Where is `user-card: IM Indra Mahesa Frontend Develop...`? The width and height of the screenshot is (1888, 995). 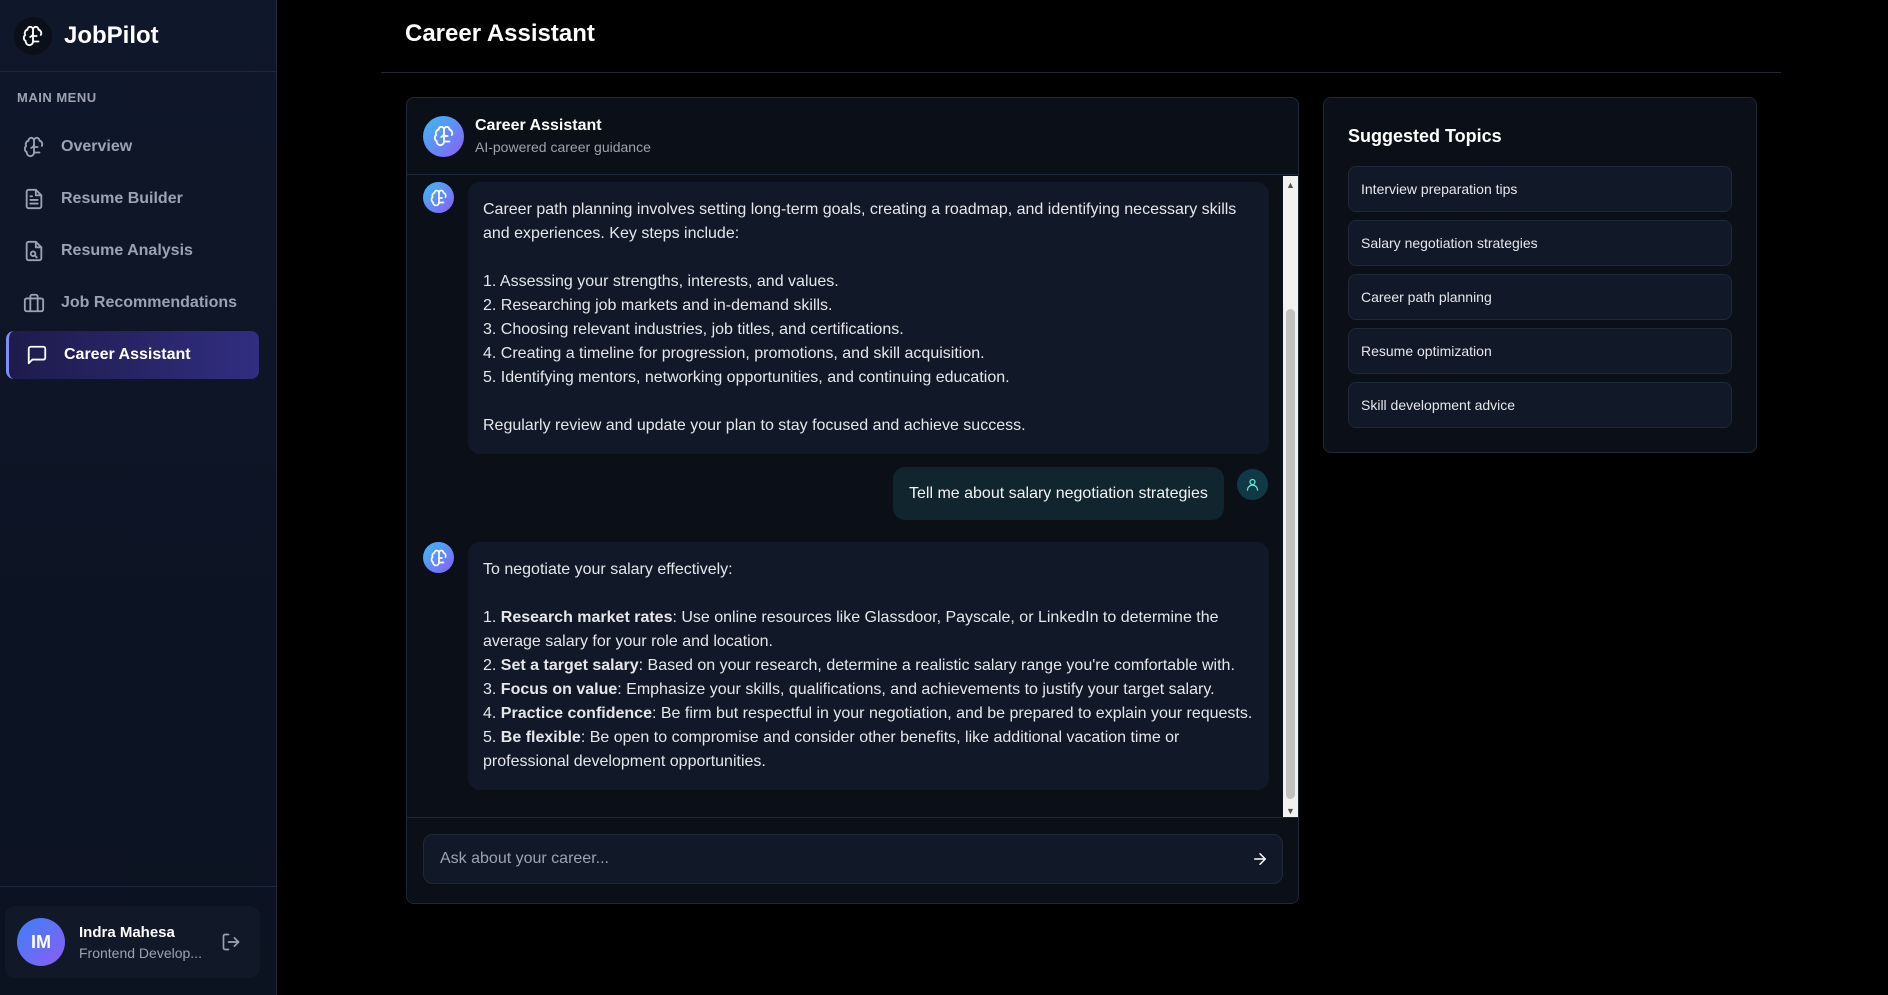 user-card: IM Indra Mahesa Frontend Develop... is located at coordinates (132, 942).